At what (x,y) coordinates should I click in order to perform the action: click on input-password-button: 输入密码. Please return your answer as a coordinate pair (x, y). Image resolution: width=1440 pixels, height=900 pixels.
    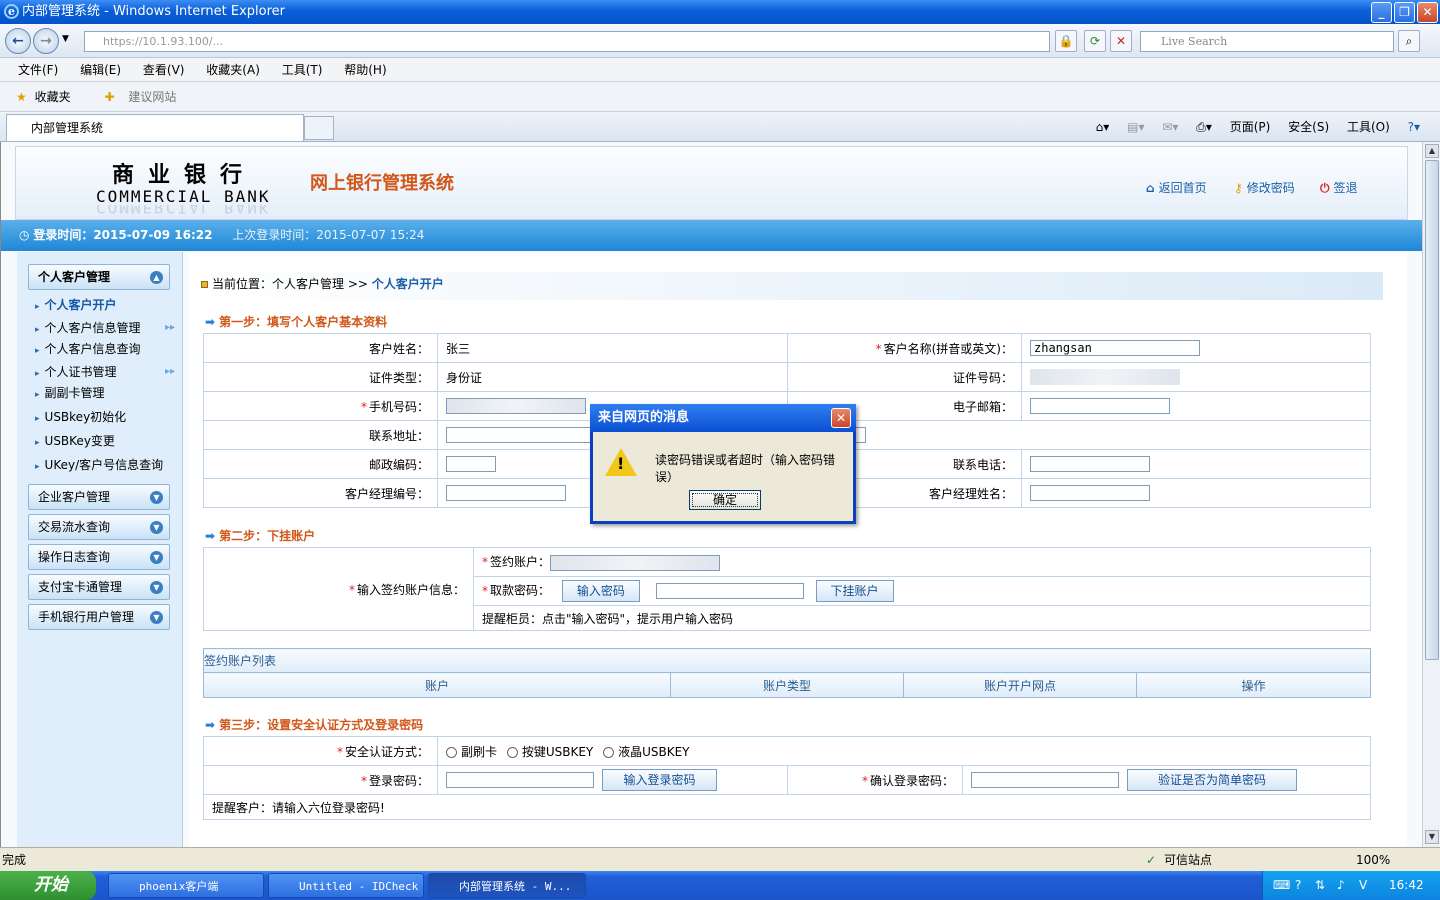
    Looking at the image, I should click on (600, 591).